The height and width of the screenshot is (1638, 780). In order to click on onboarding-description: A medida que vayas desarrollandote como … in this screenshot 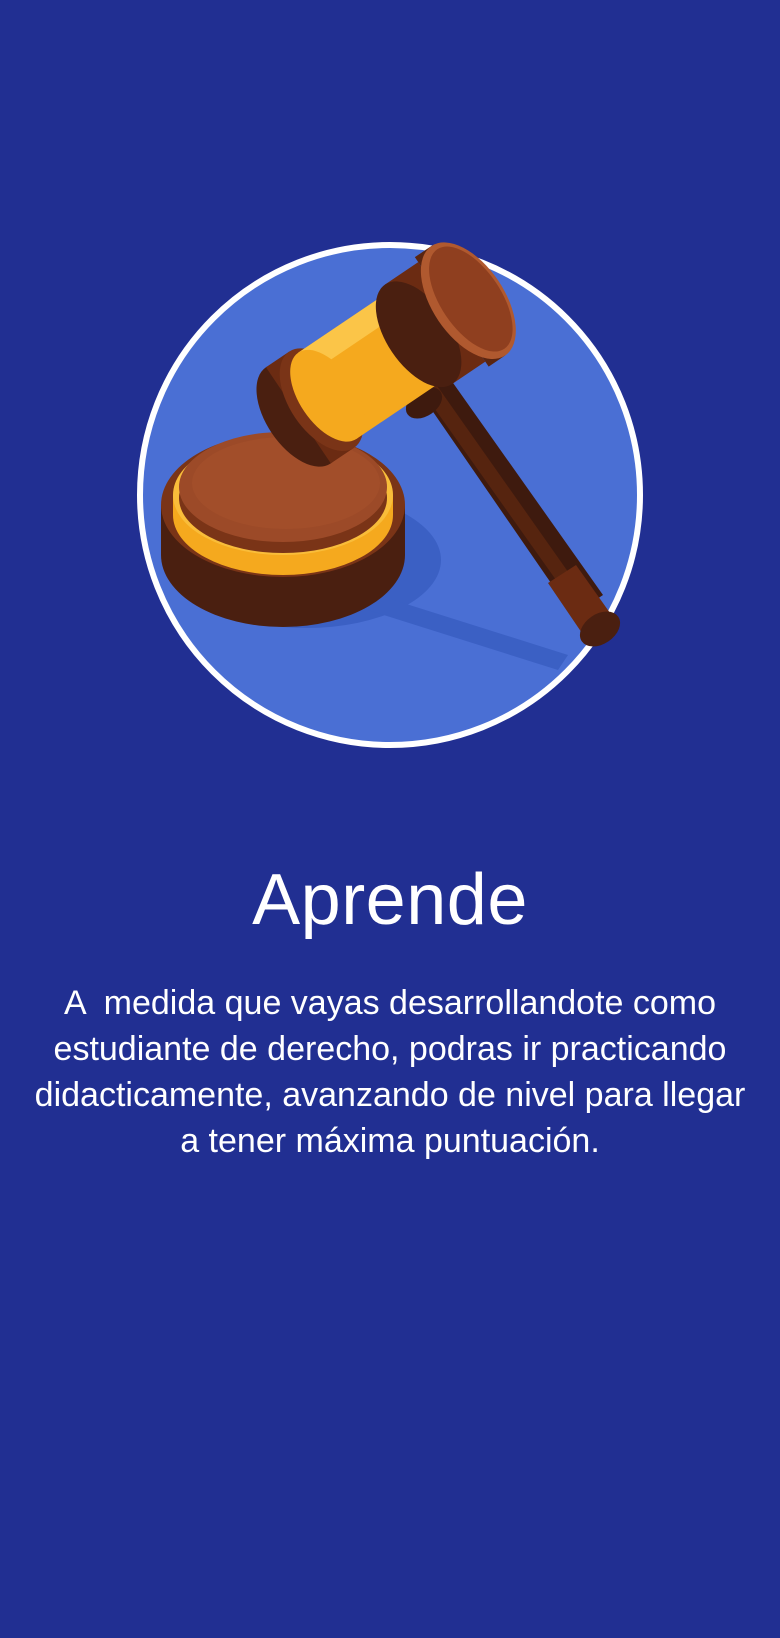, I will do `click(394, 1072)`.